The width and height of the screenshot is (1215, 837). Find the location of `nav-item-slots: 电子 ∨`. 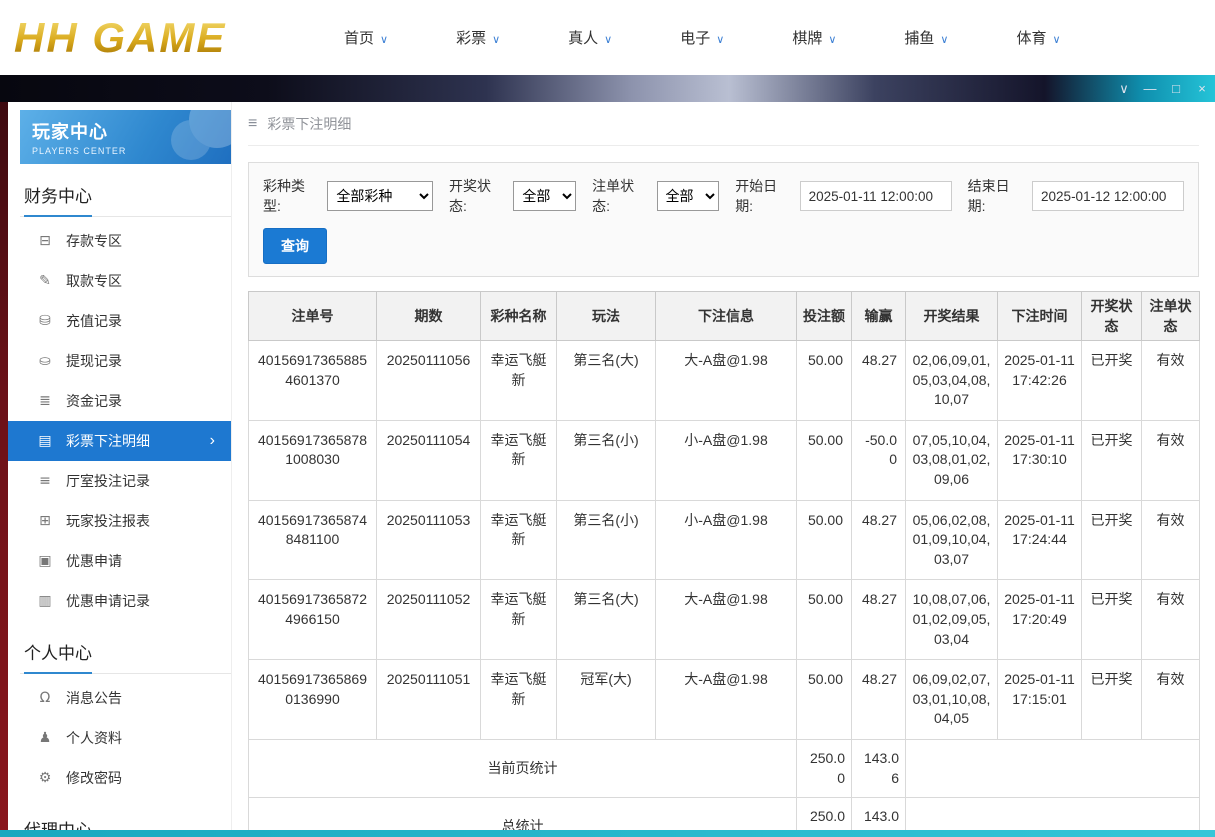

nav-item-slots: 电子 ∨ is located at coordinates (702, 37).